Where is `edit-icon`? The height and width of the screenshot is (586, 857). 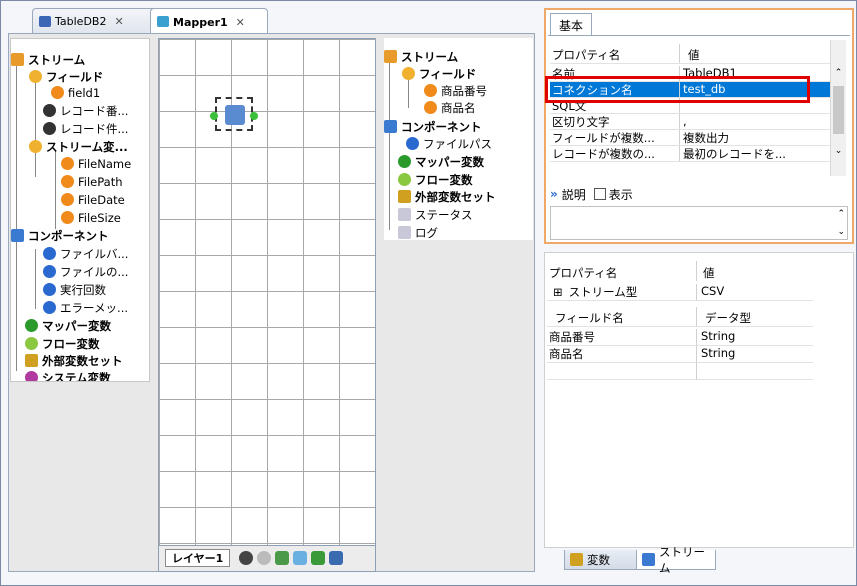
edit-icon is located at coordinates (282, 558).